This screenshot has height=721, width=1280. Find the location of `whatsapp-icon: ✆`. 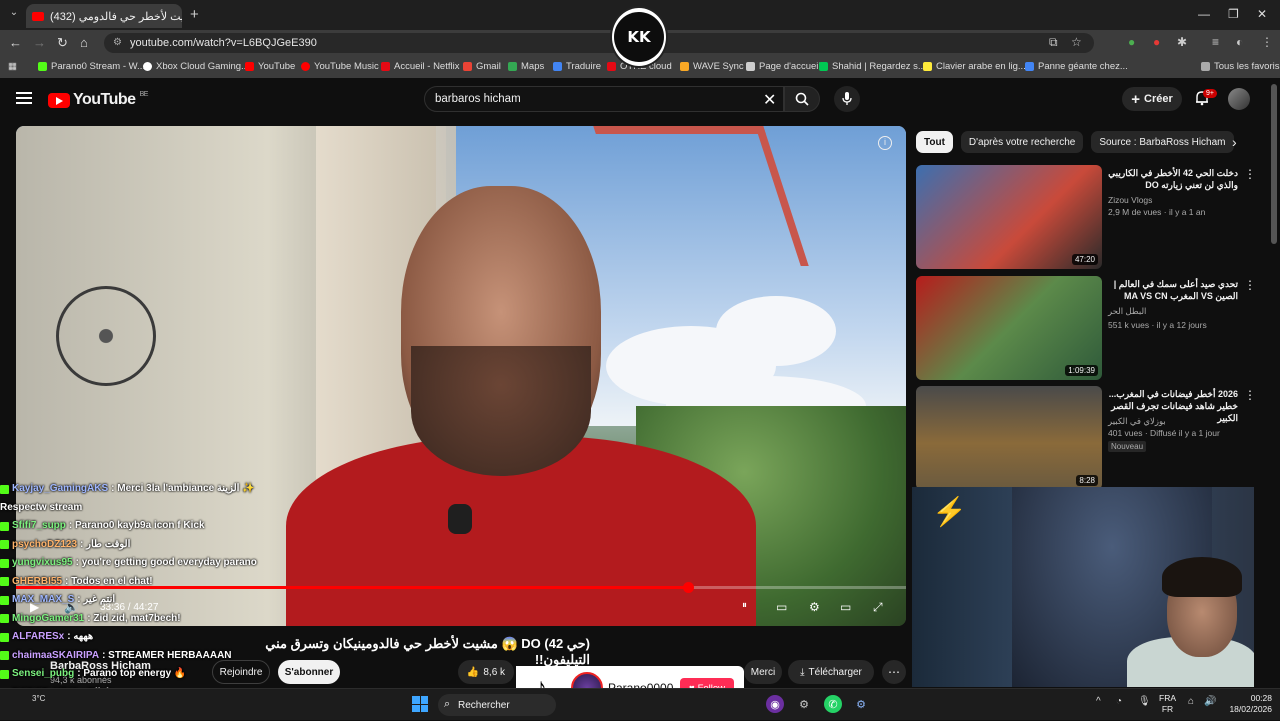

whatsapp-icon: ✆ is located at coordinates (833, 704).